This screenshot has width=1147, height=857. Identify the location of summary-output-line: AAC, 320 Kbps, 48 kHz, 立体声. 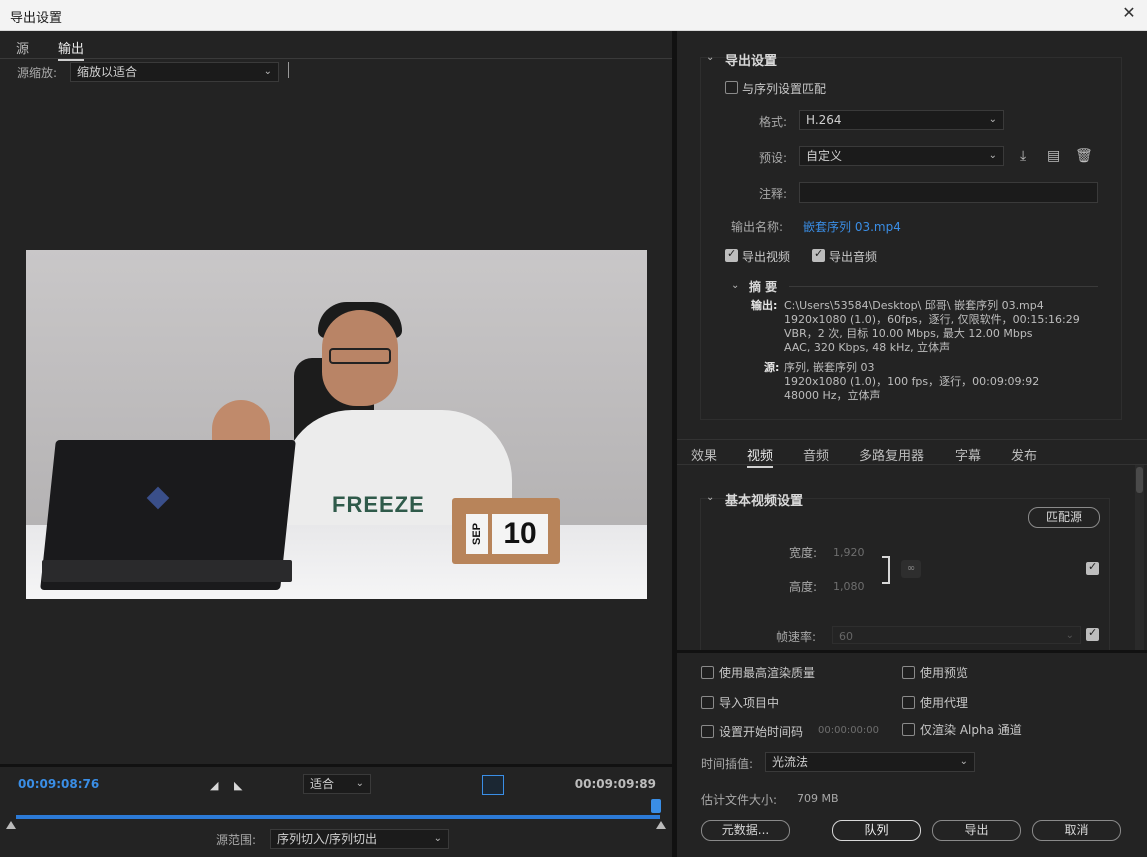
(867, 347).